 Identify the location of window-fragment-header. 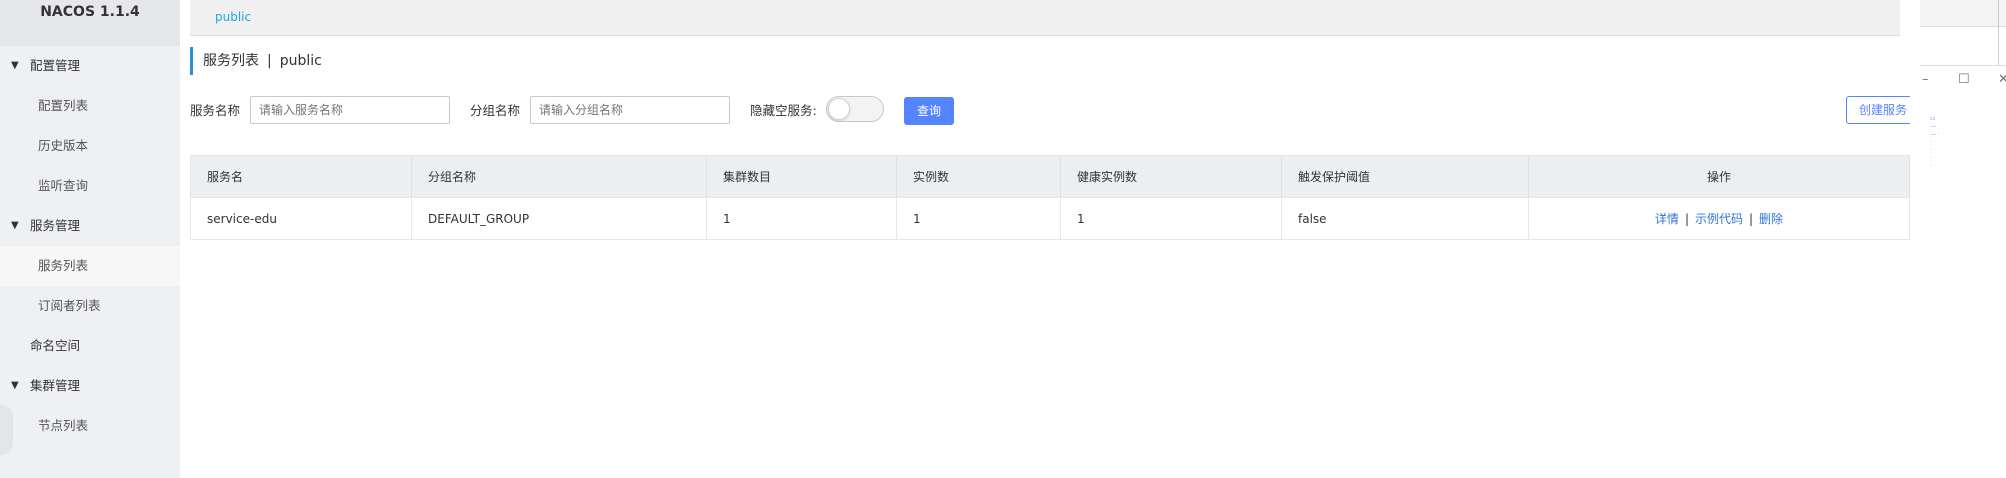
(1963, 13).